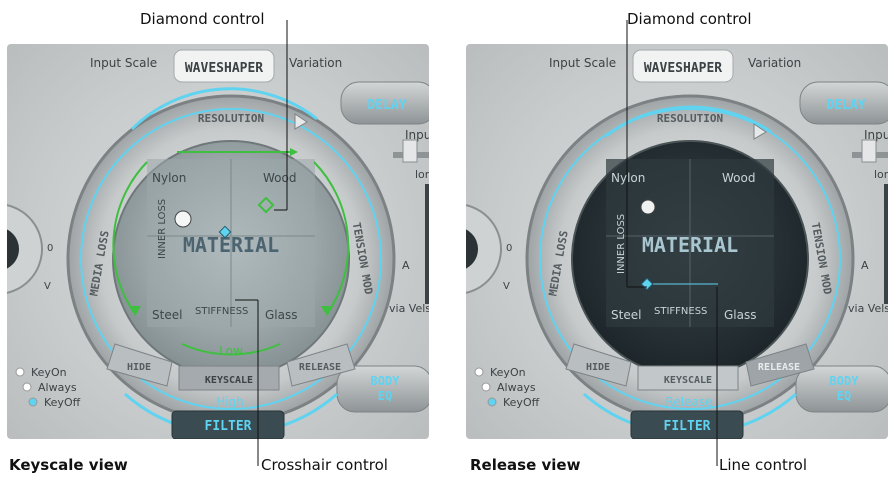 Image resolution: width=889 pixels, height=477 pixels. I want to click on long-label: long, so click(422, 174).